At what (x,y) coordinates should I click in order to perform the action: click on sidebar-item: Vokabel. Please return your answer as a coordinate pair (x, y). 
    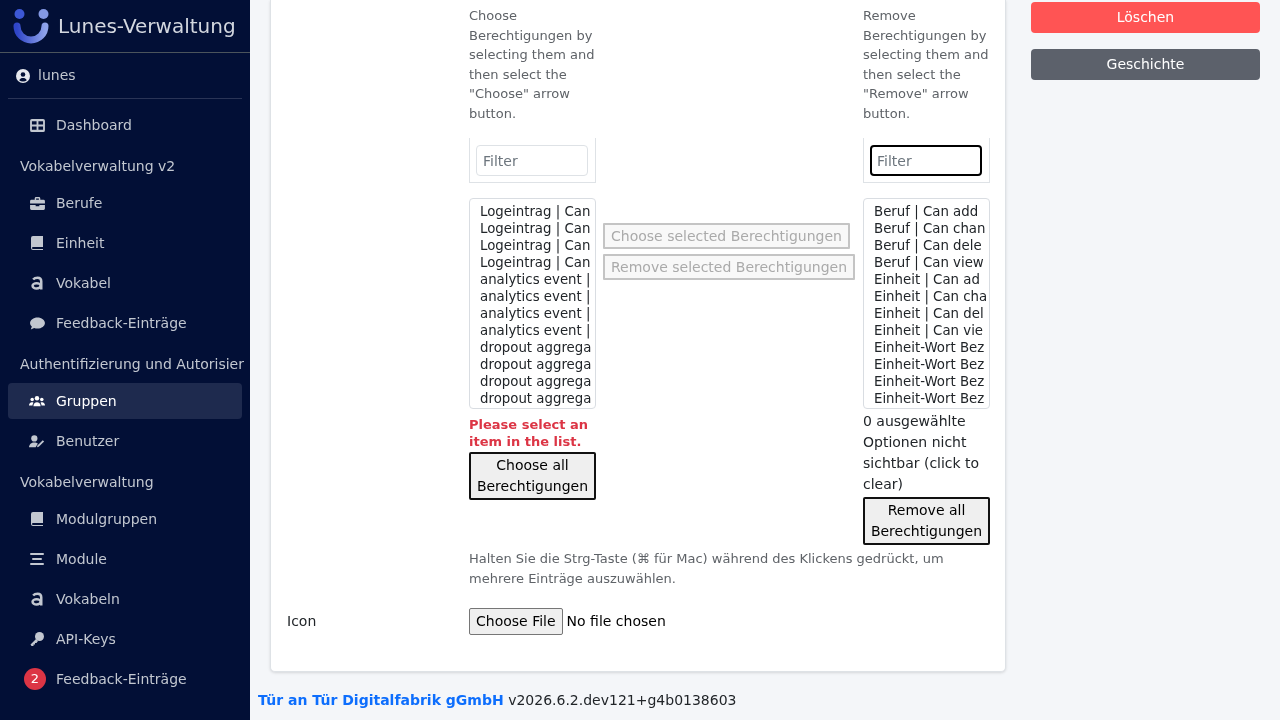
    Looking at the image, I should click on (125, 283).